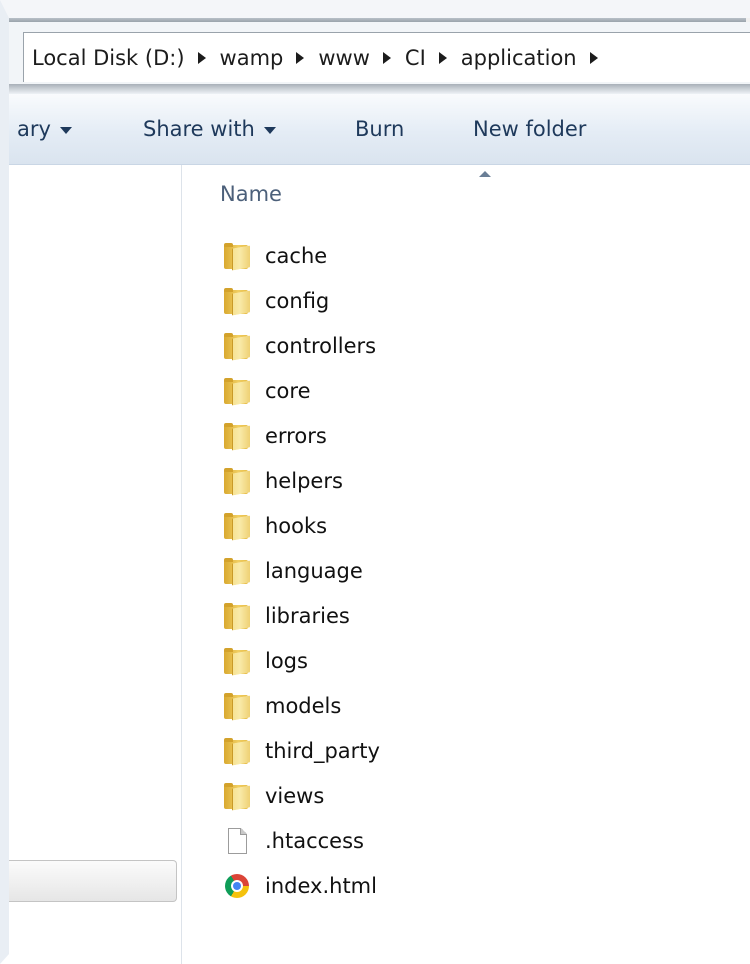 The height and width of the screenshot is (964, 750). Describe the element at coordinates (322, 750) in the screenshot. I see `file-name: third_party` at that location.